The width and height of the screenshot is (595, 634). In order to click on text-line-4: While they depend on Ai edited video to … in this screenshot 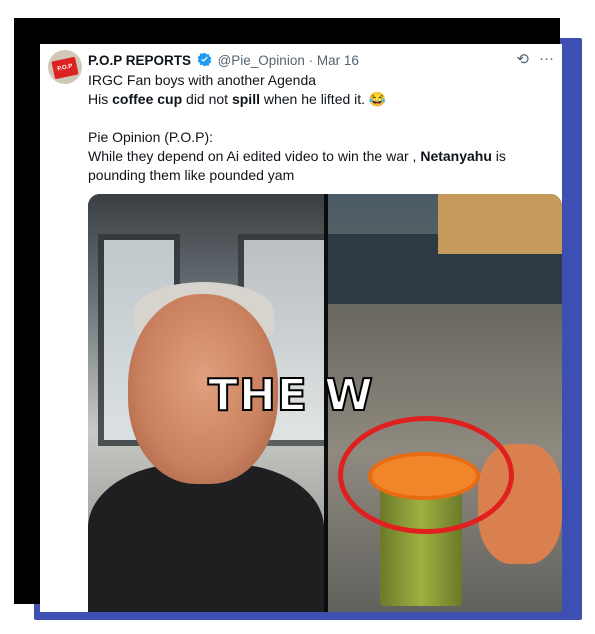, I will do `click(323, 166)`.